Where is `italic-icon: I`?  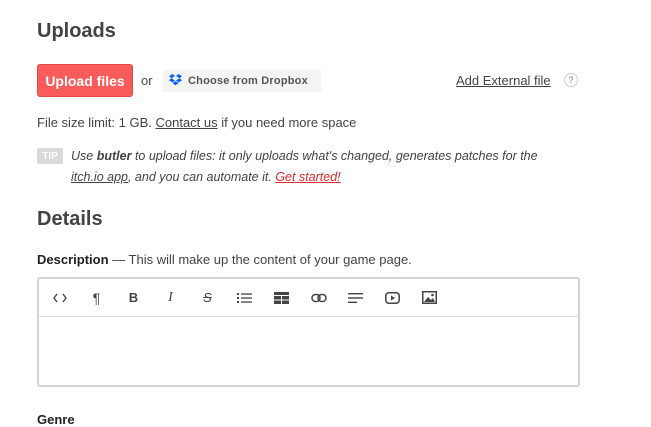
italic-icon: I is located at coordinates (170, 297).